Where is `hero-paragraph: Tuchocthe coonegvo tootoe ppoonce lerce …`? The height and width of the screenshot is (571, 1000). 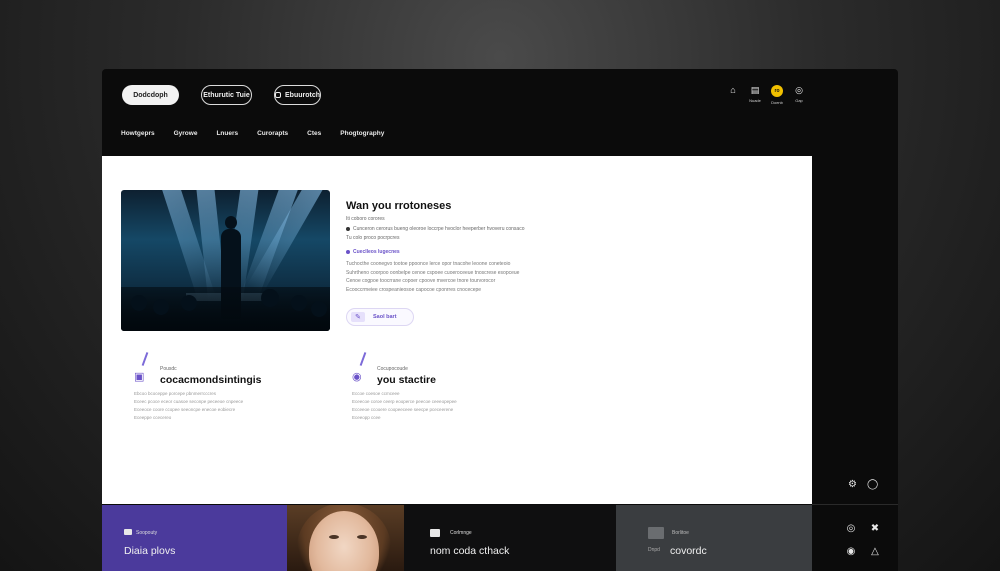 hero-paragraph: Tuchocthe coonegvo tootoe ppoonce lerce … is located at coordinates (433, 277).